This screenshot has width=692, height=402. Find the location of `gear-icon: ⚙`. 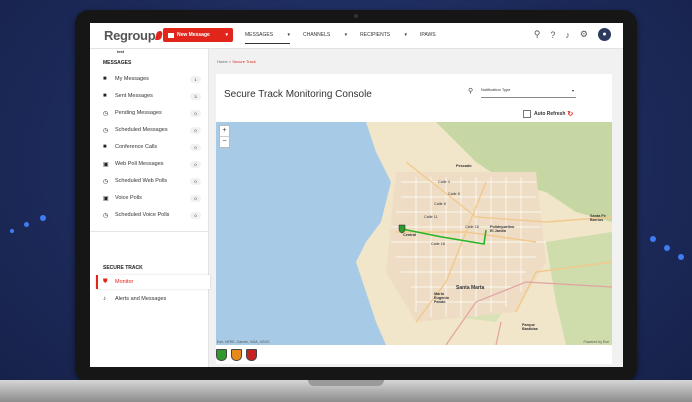

gear-icon: ⚙ is located at coordinates (584, 34).